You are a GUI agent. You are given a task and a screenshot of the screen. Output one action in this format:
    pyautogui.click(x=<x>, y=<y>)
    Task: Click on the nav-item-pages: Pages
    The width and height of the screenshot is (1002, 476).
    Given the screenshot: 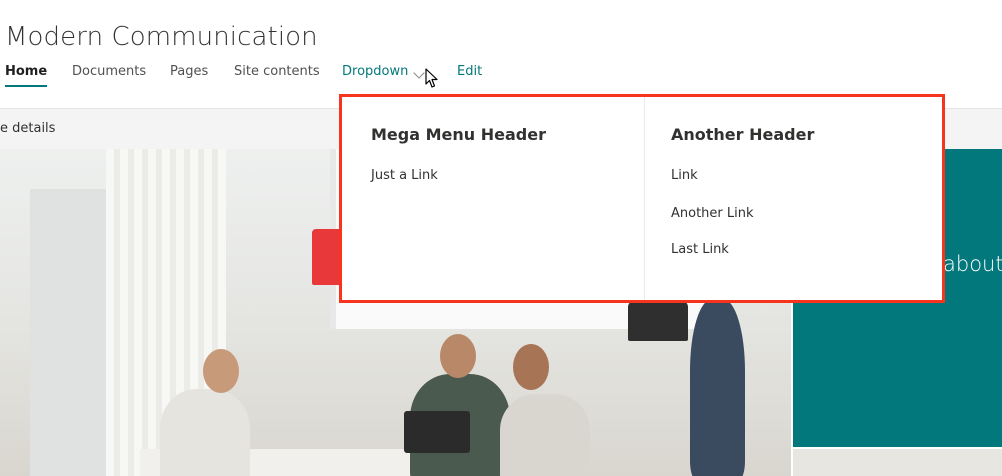 What is the action you would take?
    pyautogui.click(x=189, y=72)
    